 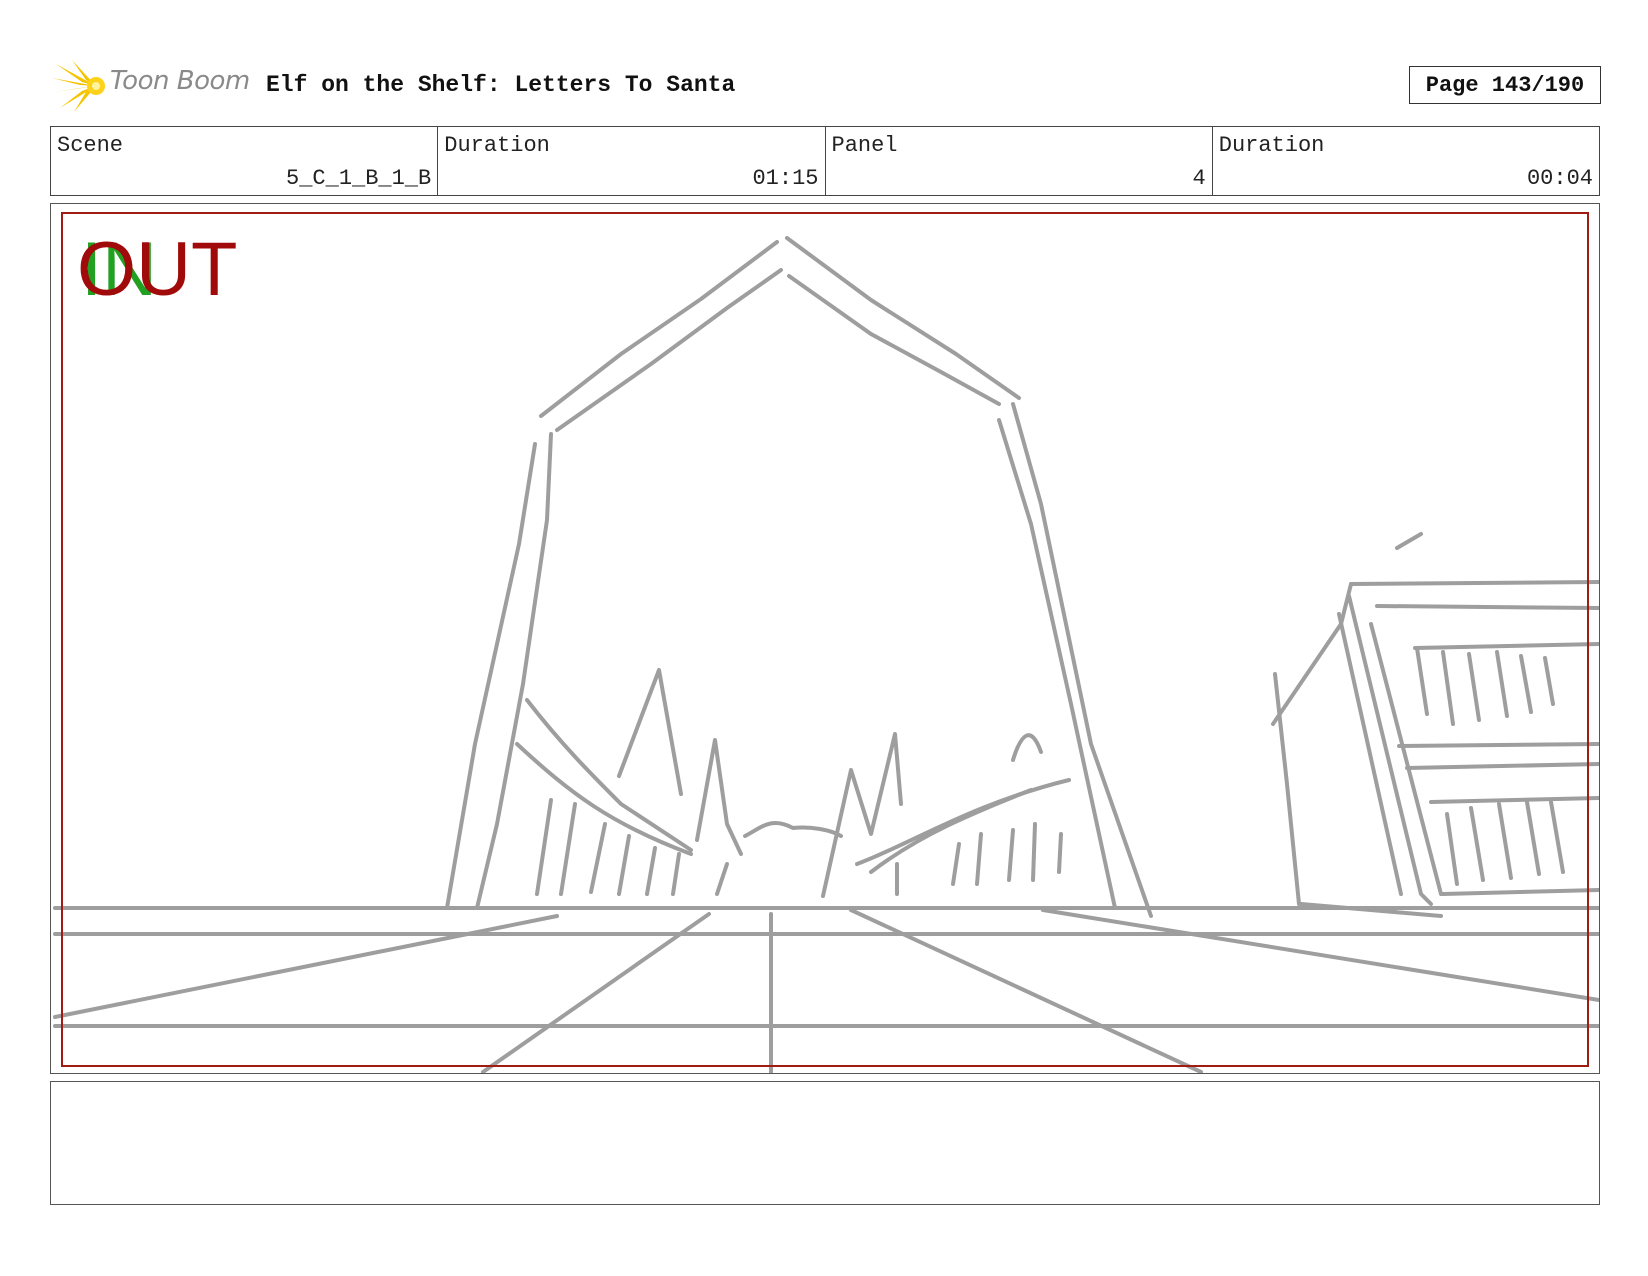 What do you see at coordinates (1271, 145) in the screenshot?
I see `panel-duration-label: Duration` at bounding box center [1271, 145].